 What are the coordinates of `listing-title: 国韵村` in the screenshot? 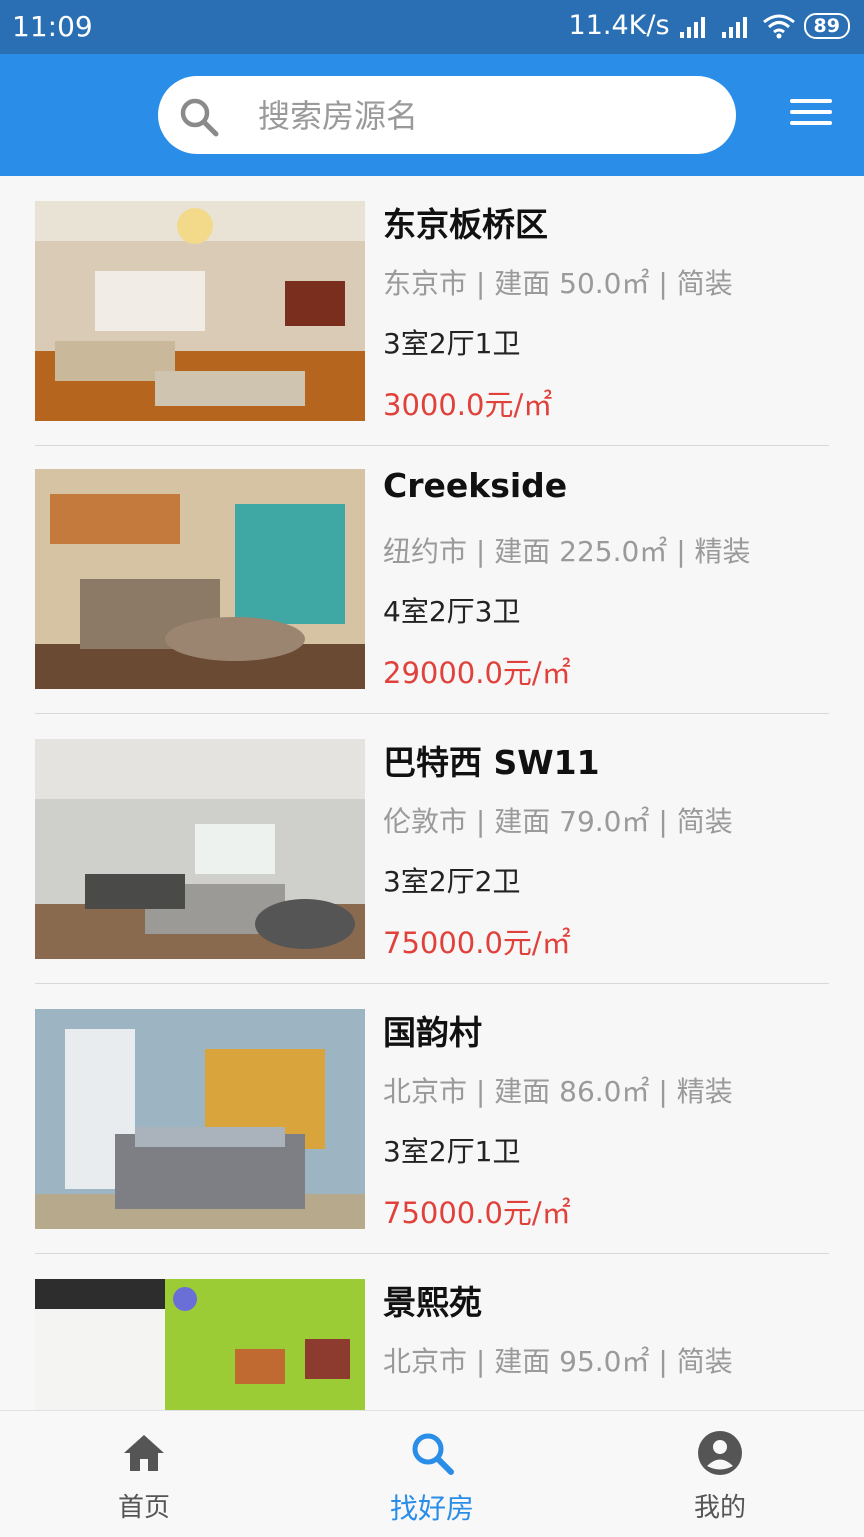 It's located at (432, 1032).